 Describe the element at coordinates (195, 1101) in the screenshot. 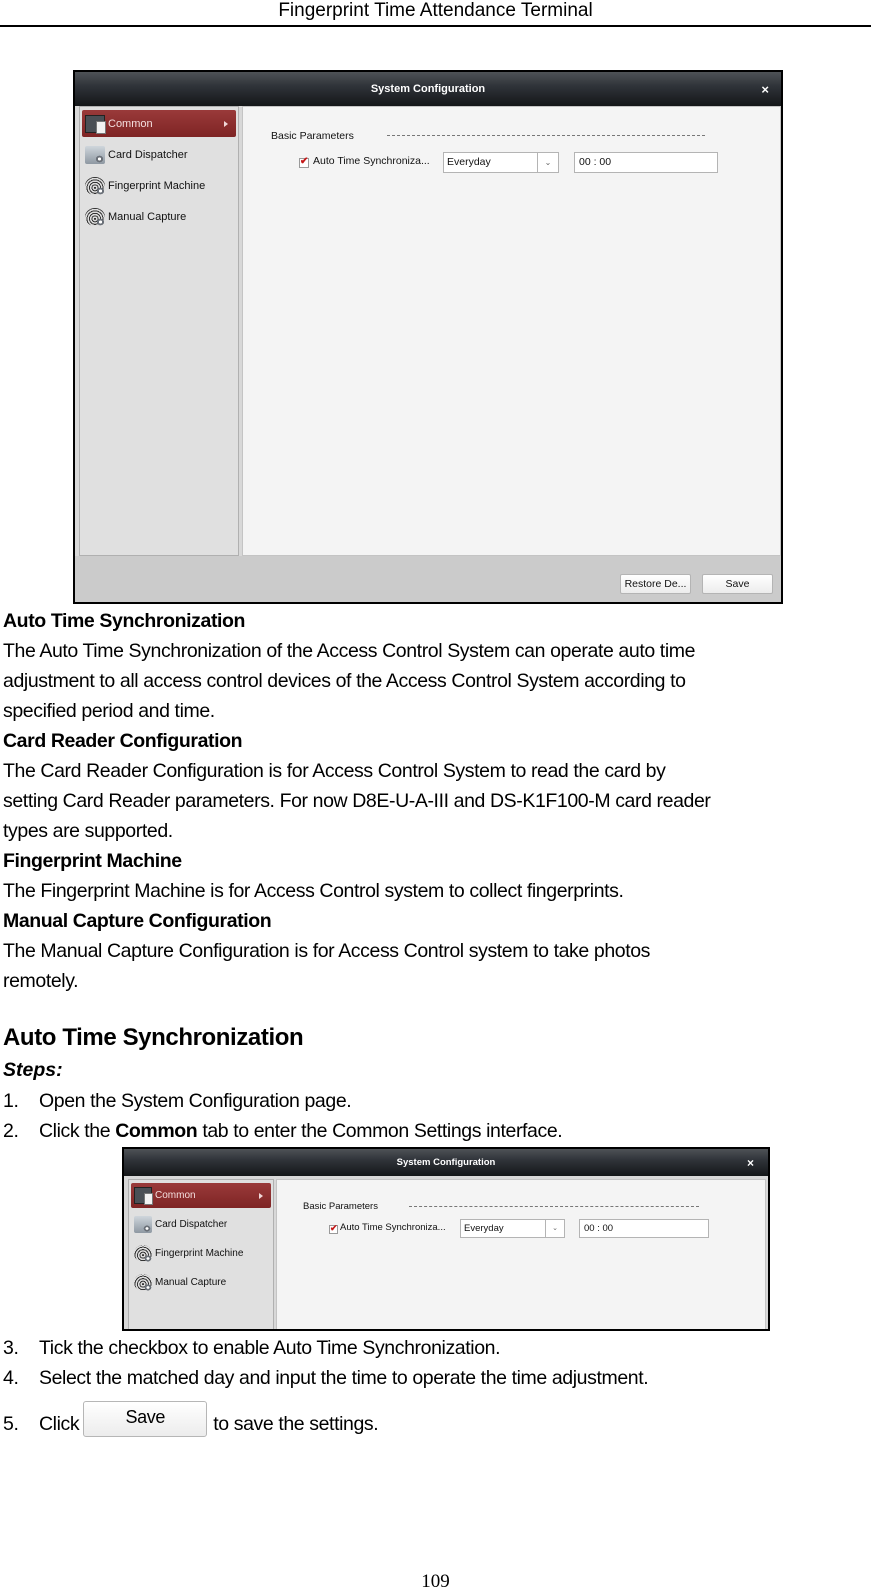

I see `step-text: Open the System Configuration page.` at that location.